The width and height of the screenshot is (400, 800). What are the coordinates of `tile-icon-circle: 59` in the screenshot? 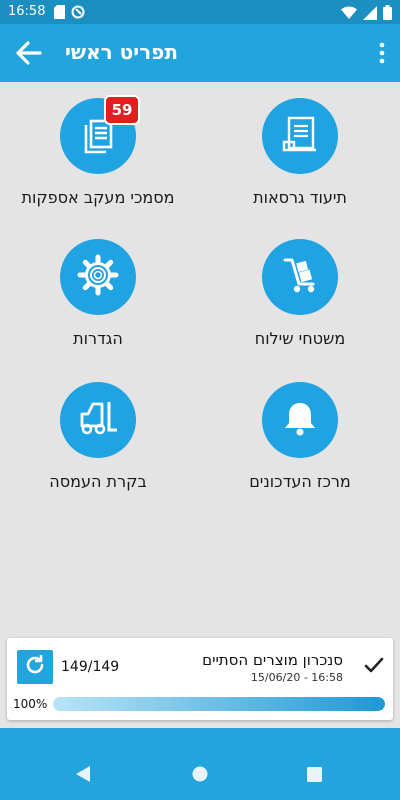 It's located at (100, 134).